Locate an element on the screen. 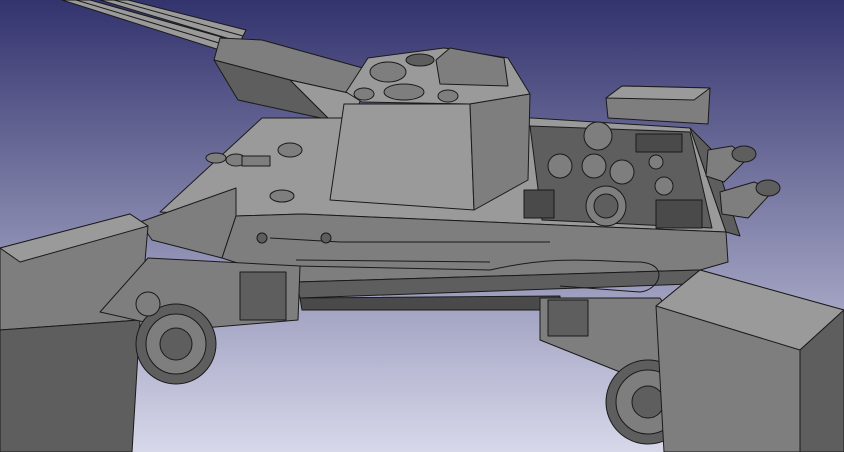 The width and height of the screenshot is (844, 452). left-track-cover is located at coordinates (74, 332).